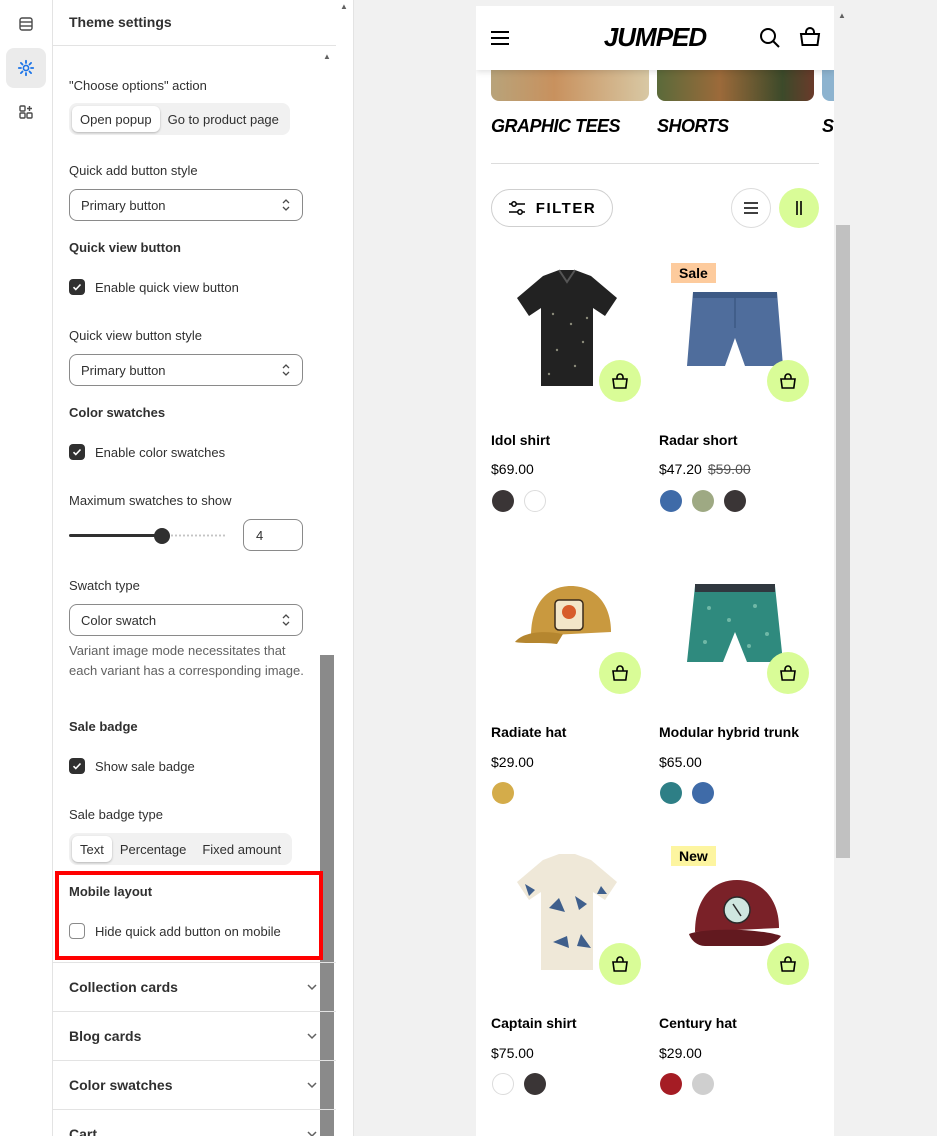 This screenshot has width=937, height=1136. Describe the element at coordinates (116, 814) in the screenshot. I see `sale-badge-type-label: Sale badge type` at that location.